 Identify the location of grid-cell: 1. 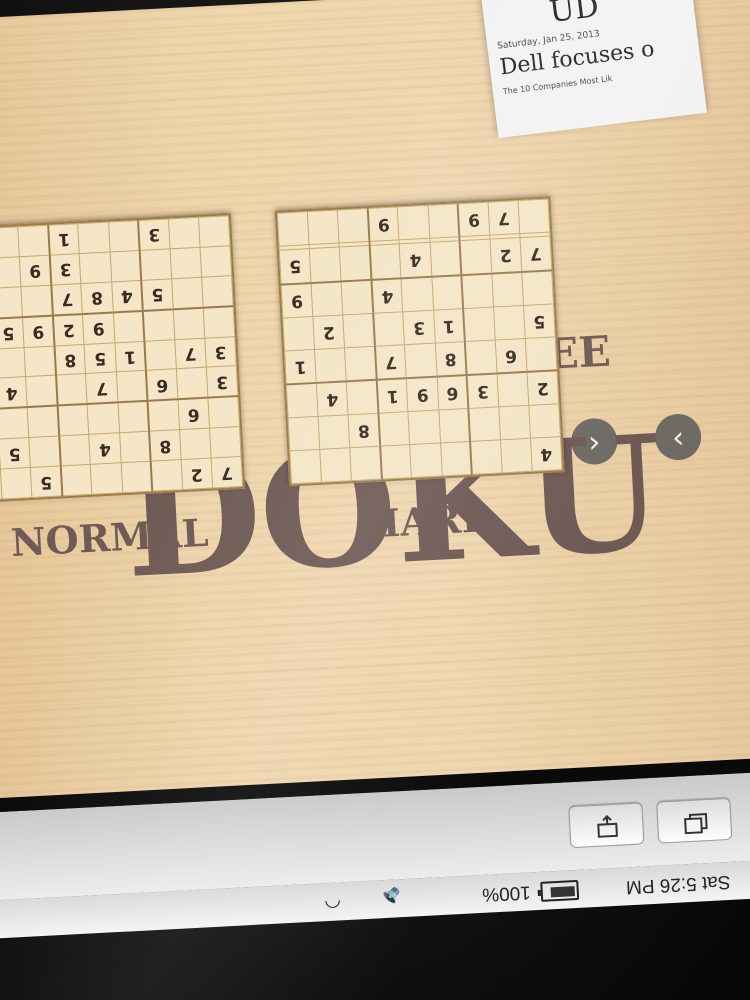
(64, 239).